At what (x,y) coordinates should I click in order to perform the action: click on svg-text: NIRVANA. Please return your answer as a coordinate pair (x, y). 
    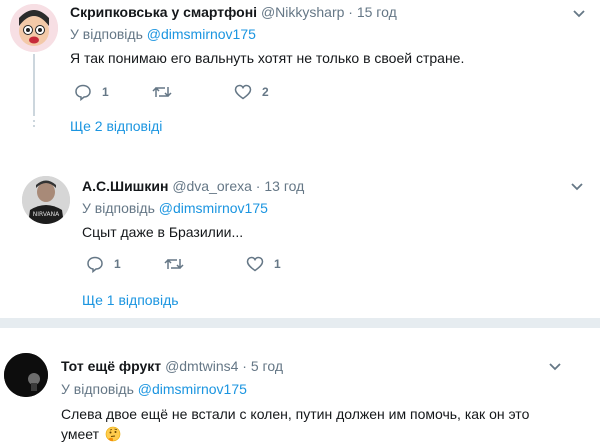
    Looking at the image, I should click on (46, 214).